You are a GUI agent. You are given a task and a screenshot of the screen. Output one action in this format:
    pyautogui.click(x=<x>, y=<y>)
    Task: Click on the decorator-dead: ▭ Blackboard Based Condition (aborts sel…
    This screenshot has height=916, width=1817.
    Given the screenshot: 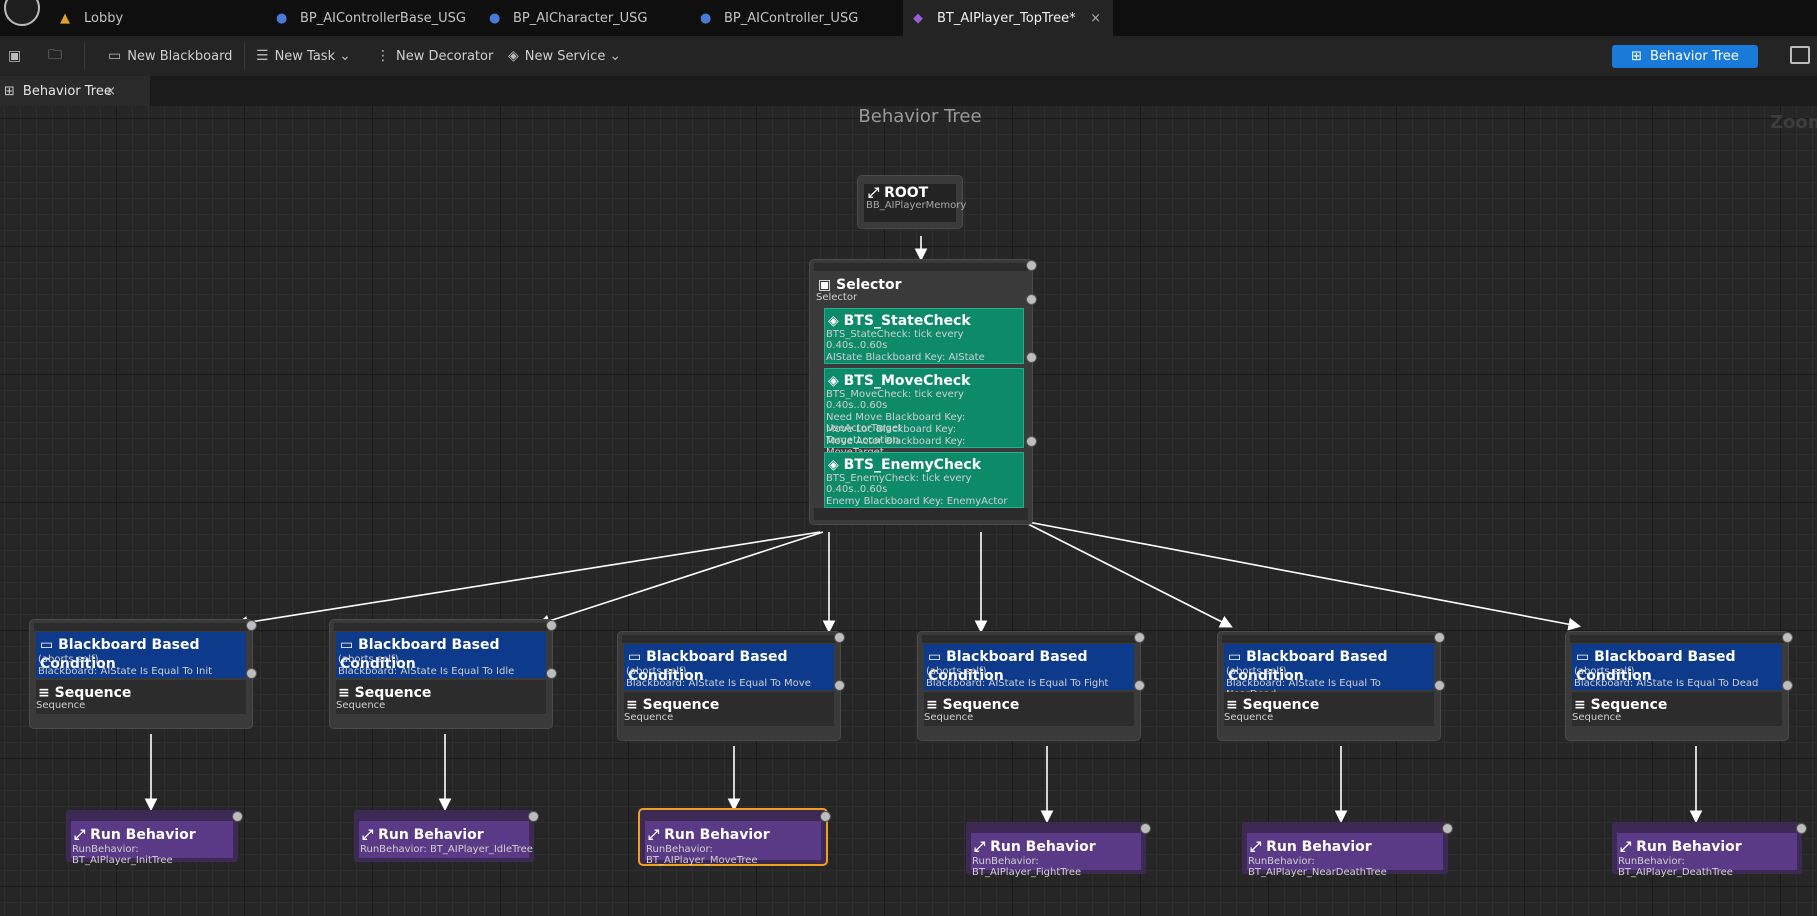 What is the action you would take?
    pyautogui.click(x=1677, y=667)
    